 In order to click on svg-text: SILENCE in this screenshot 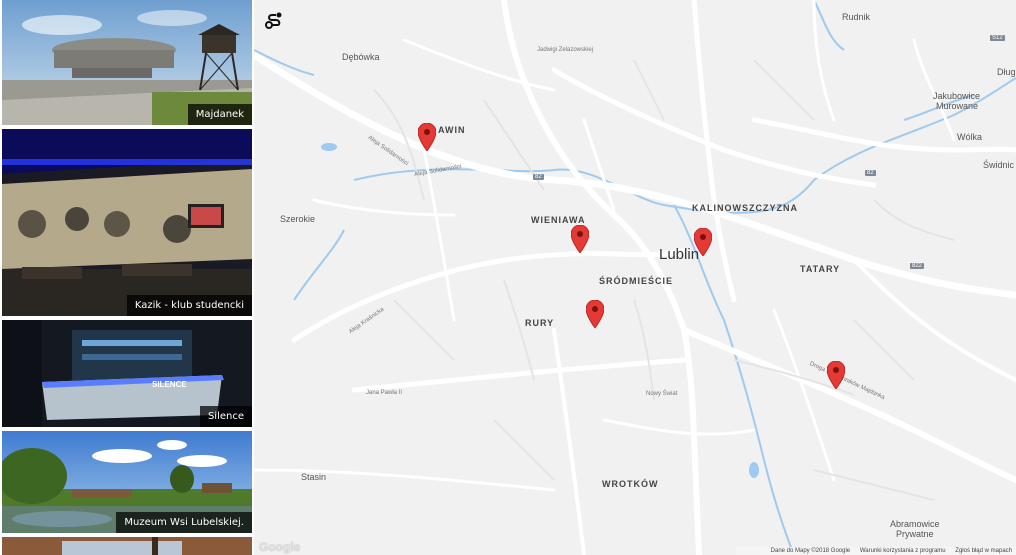, I will do `click(169, 384)`.